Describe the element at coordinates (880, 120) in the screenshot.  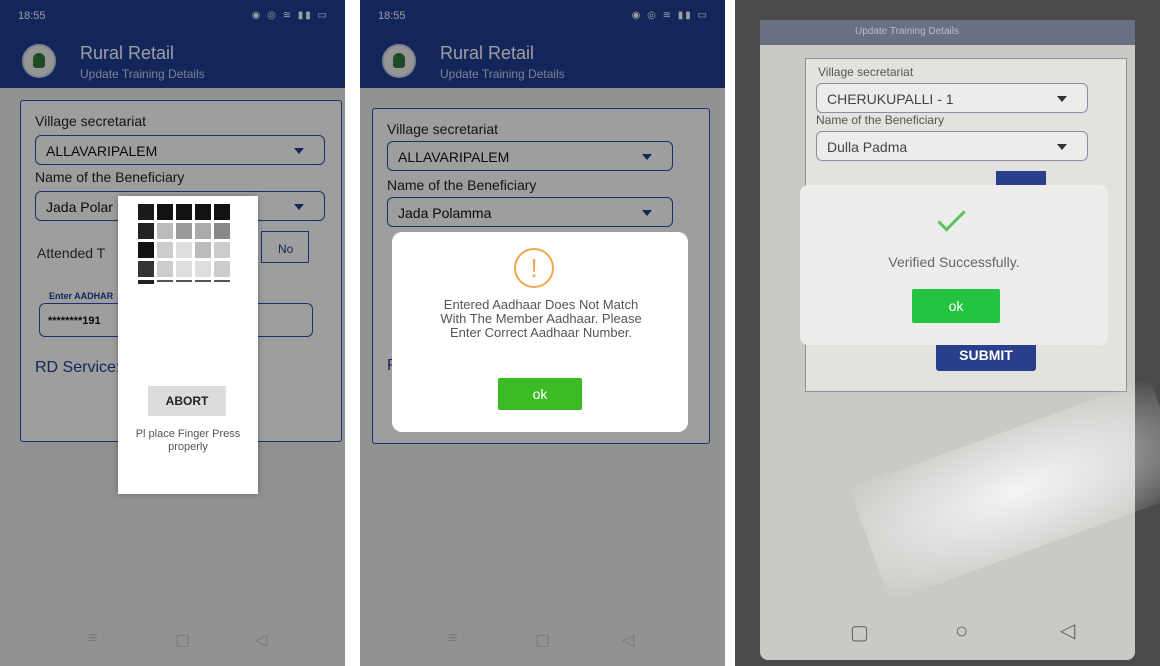
I see `beneficiary-label: Name of the Beneficiary` at that location.